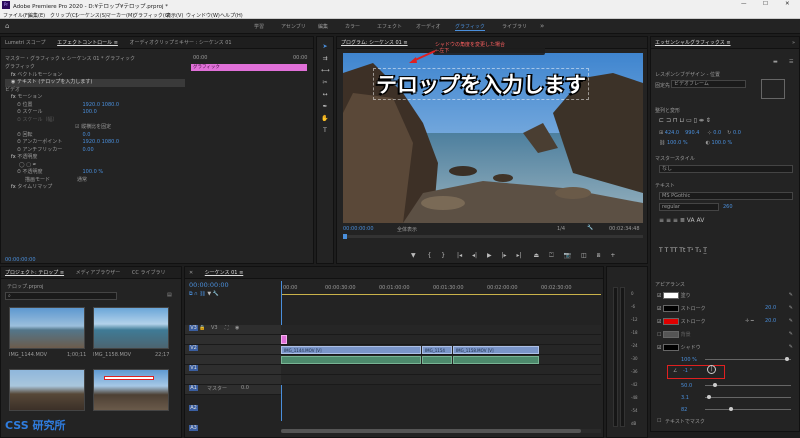 The height and width of the screenshot is (438, 800). Describe the element at coordinates (16, 15) in the screenshot. I see `menu-file: ファイル(F)` at that location.